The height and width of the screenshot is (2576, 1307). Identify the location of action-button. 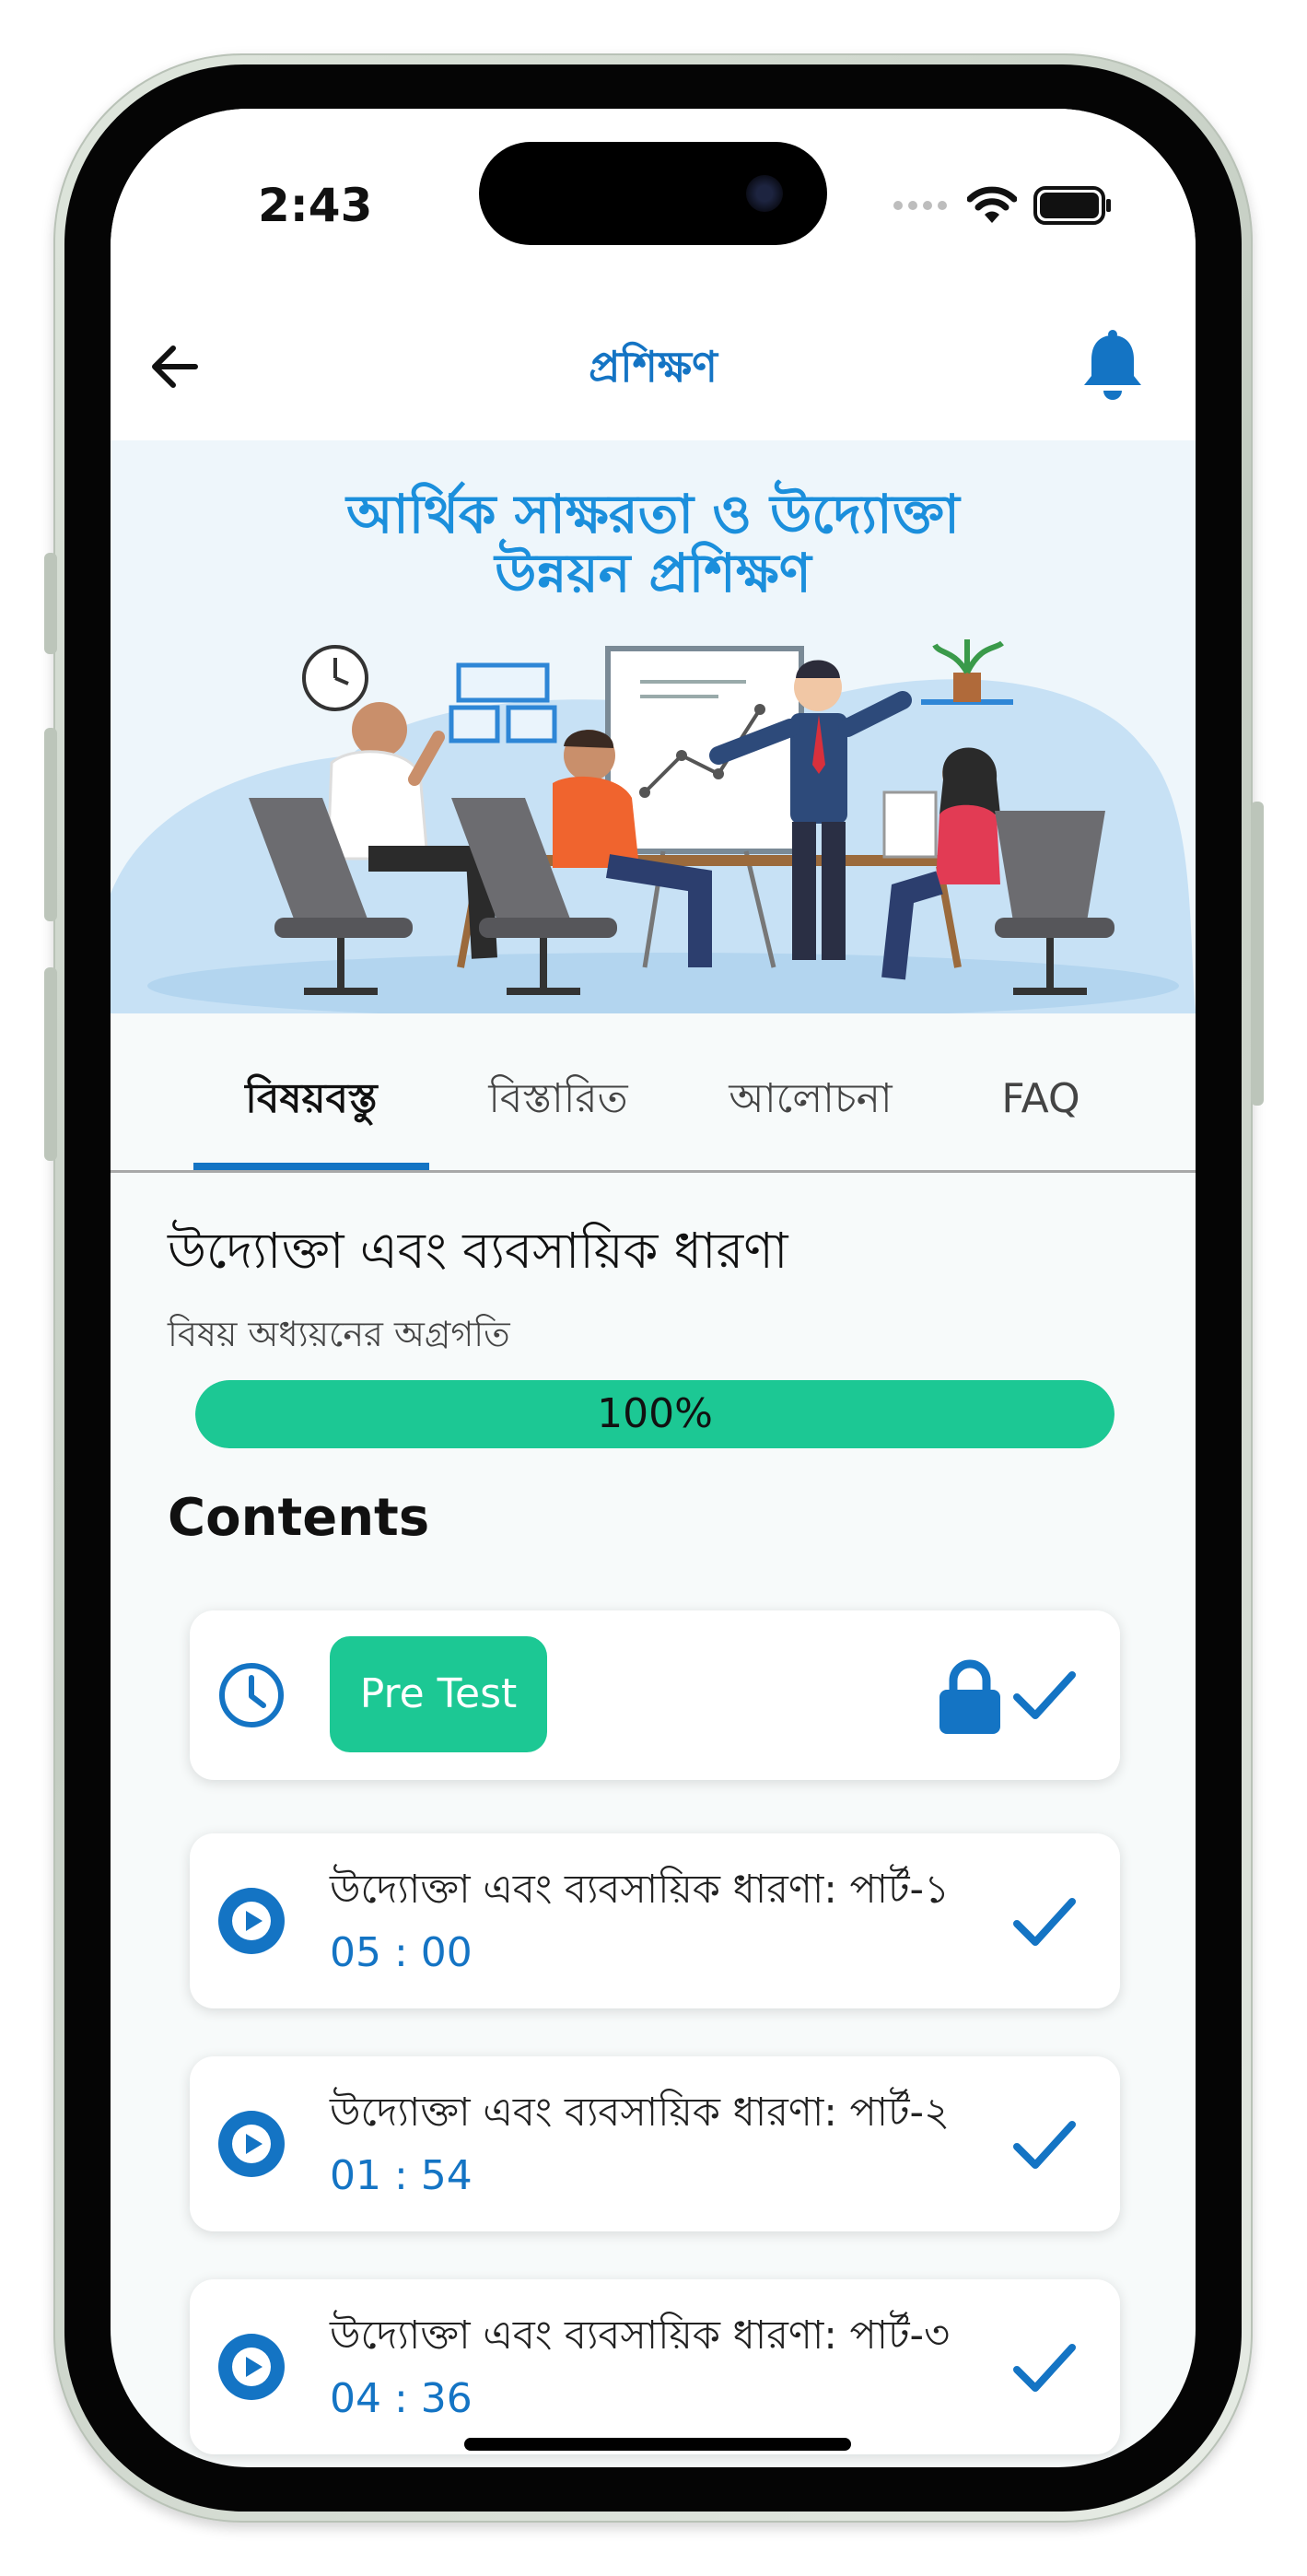
(51, 603).